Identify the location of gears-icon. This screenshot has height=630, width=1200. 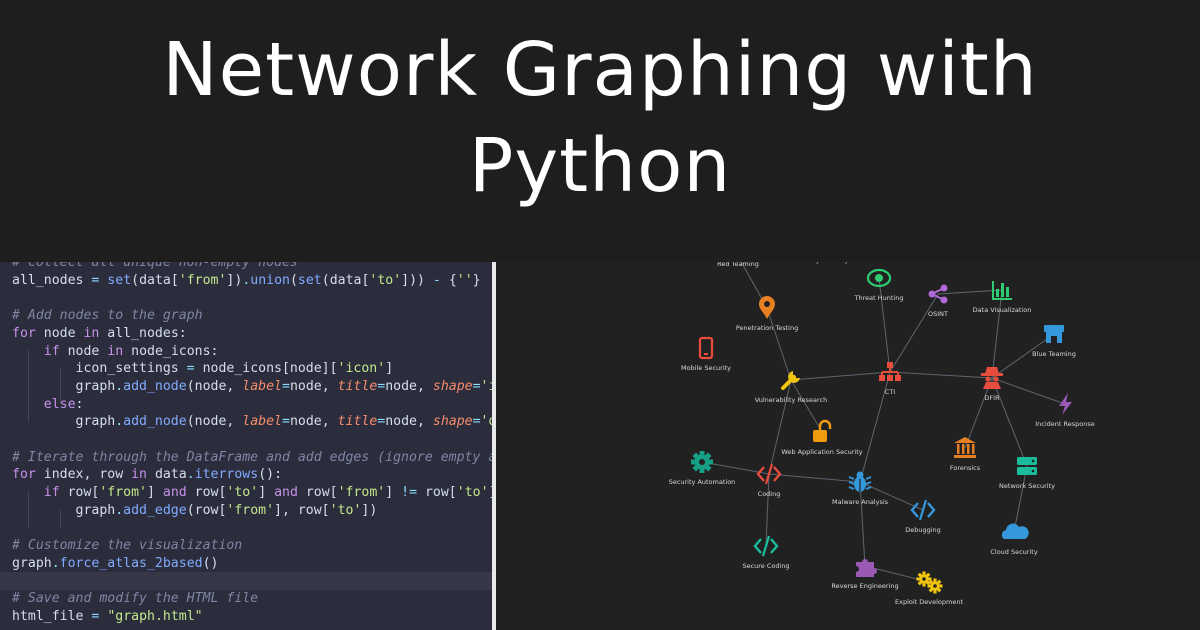
(929, 582).